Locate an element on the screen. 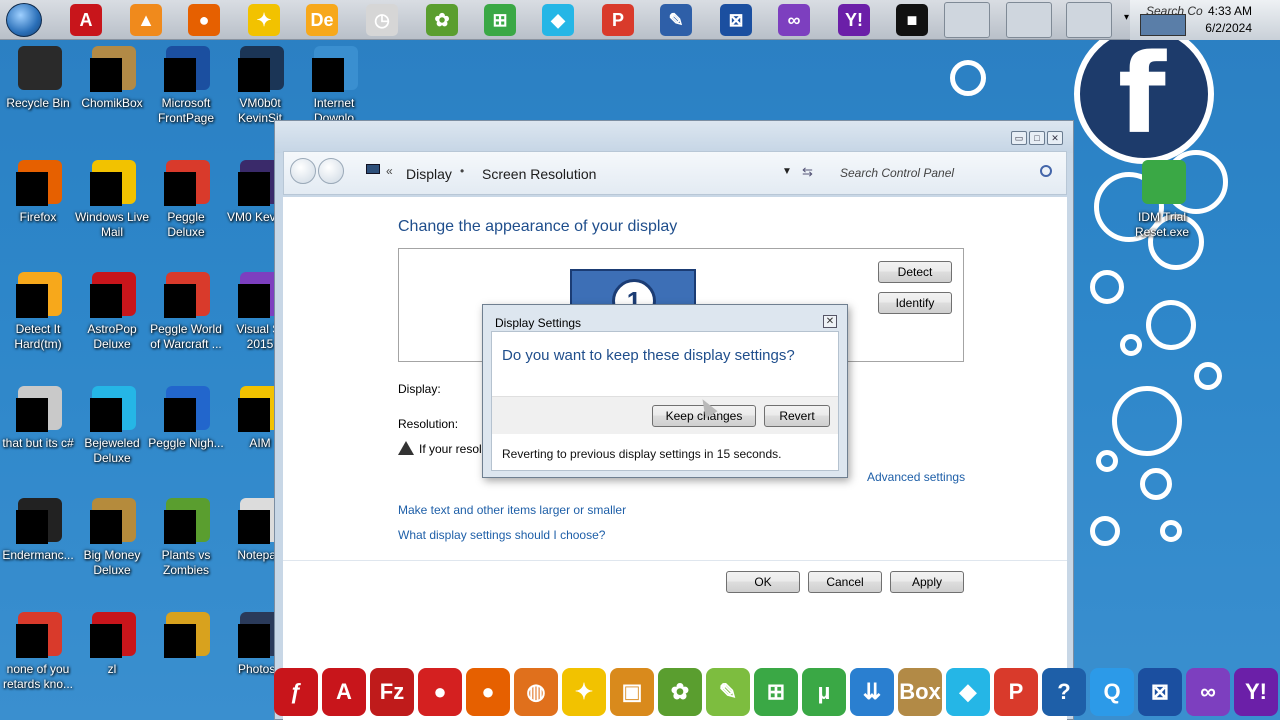  firefox-icon: ● is located at coordinates (204, 20).